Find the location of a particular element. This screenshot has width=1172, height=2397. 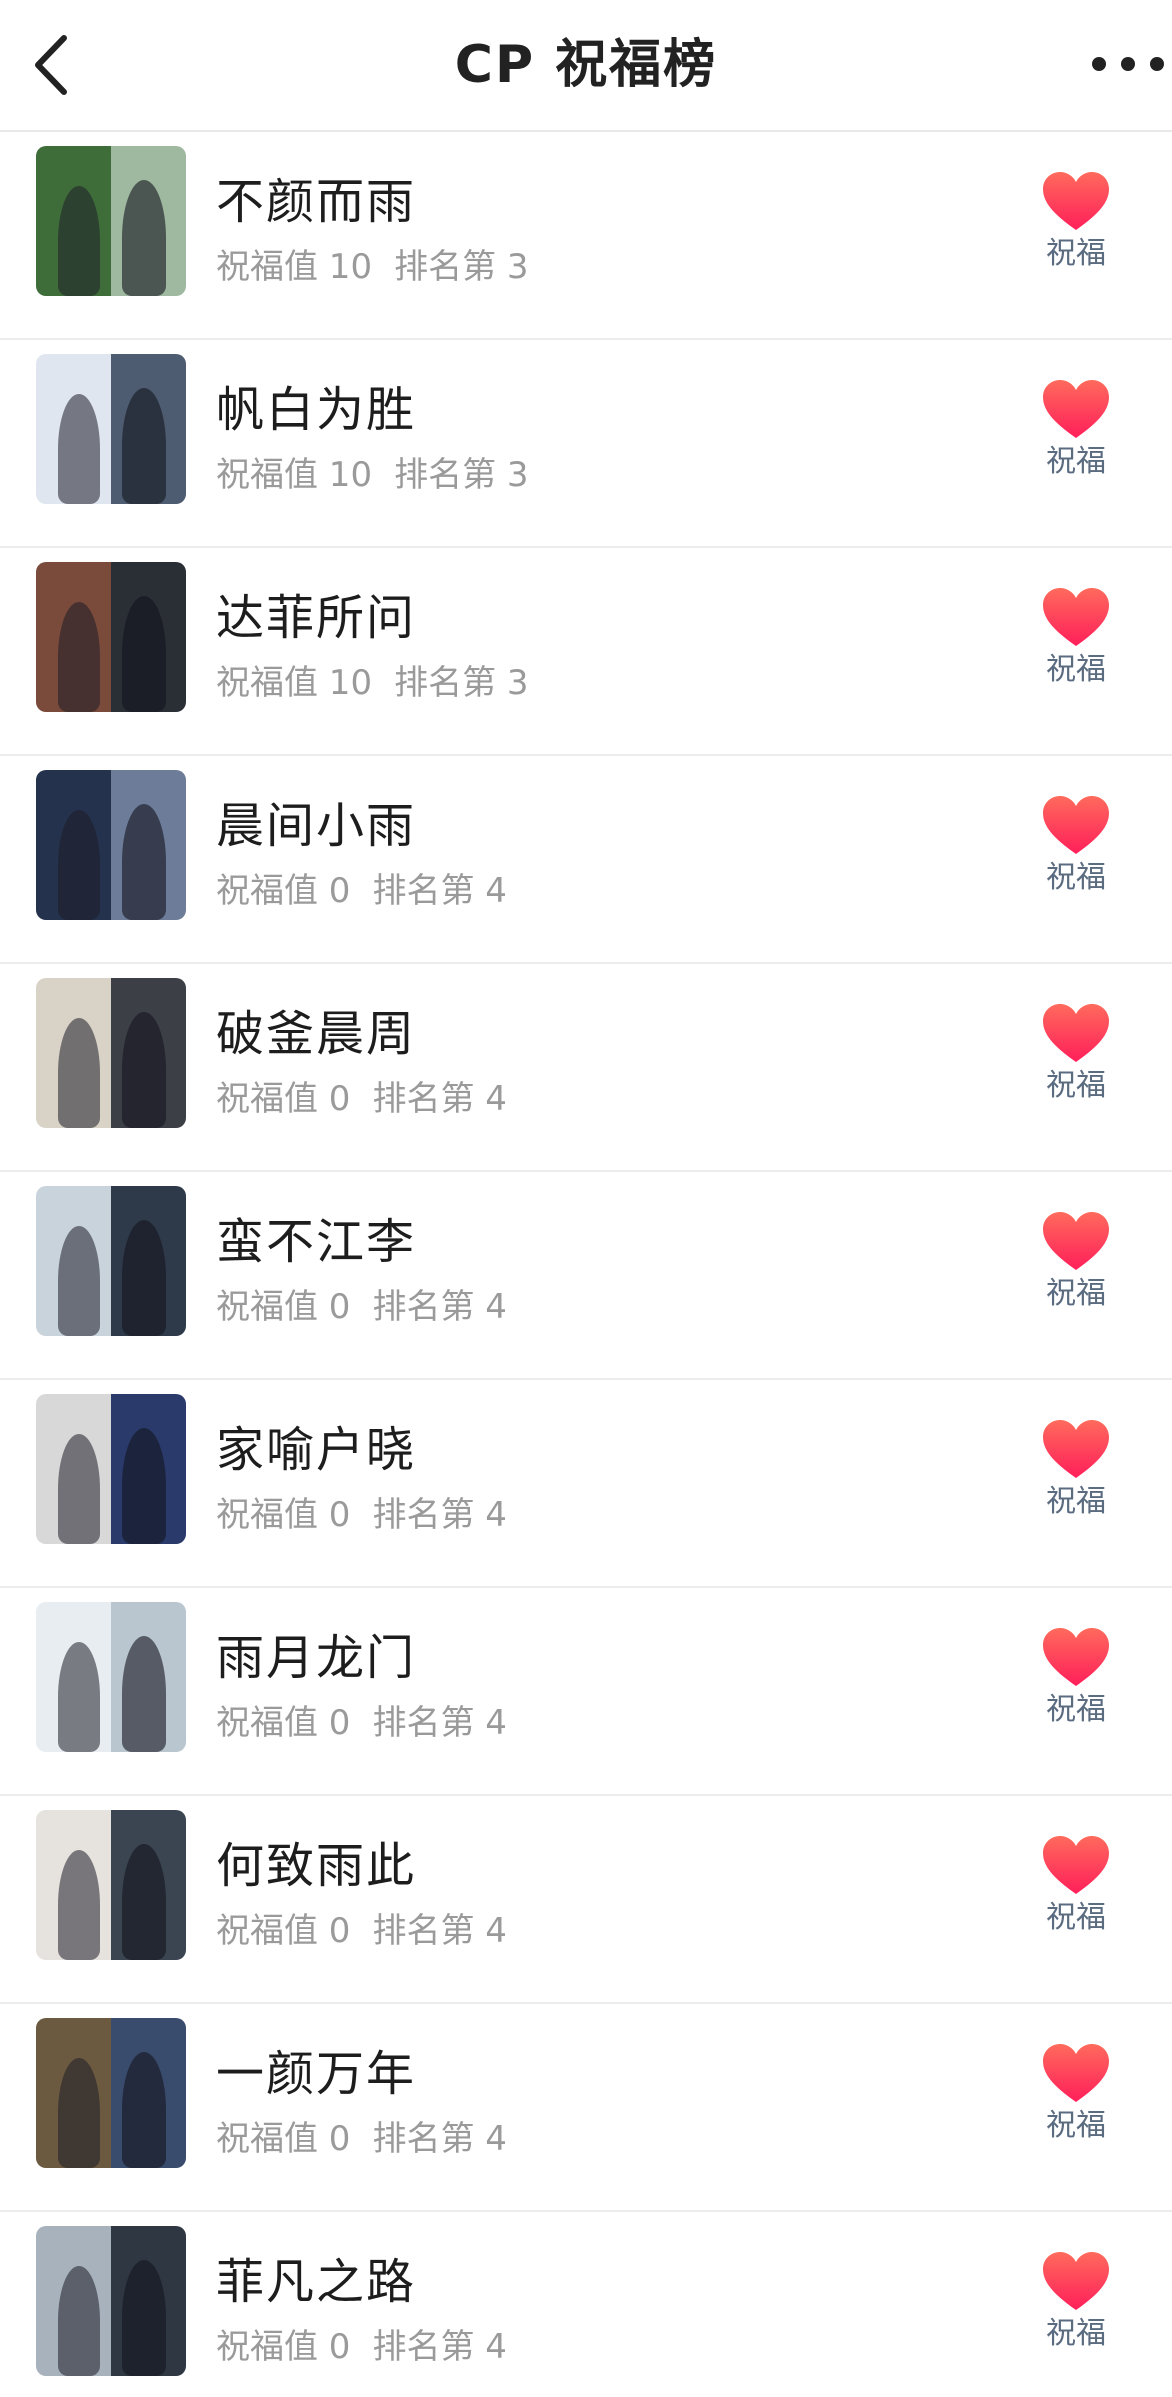

cp-list-item: 晨间小雨 祝福值 0 排名第 4 祝福 is located at coordinates (586, 860).